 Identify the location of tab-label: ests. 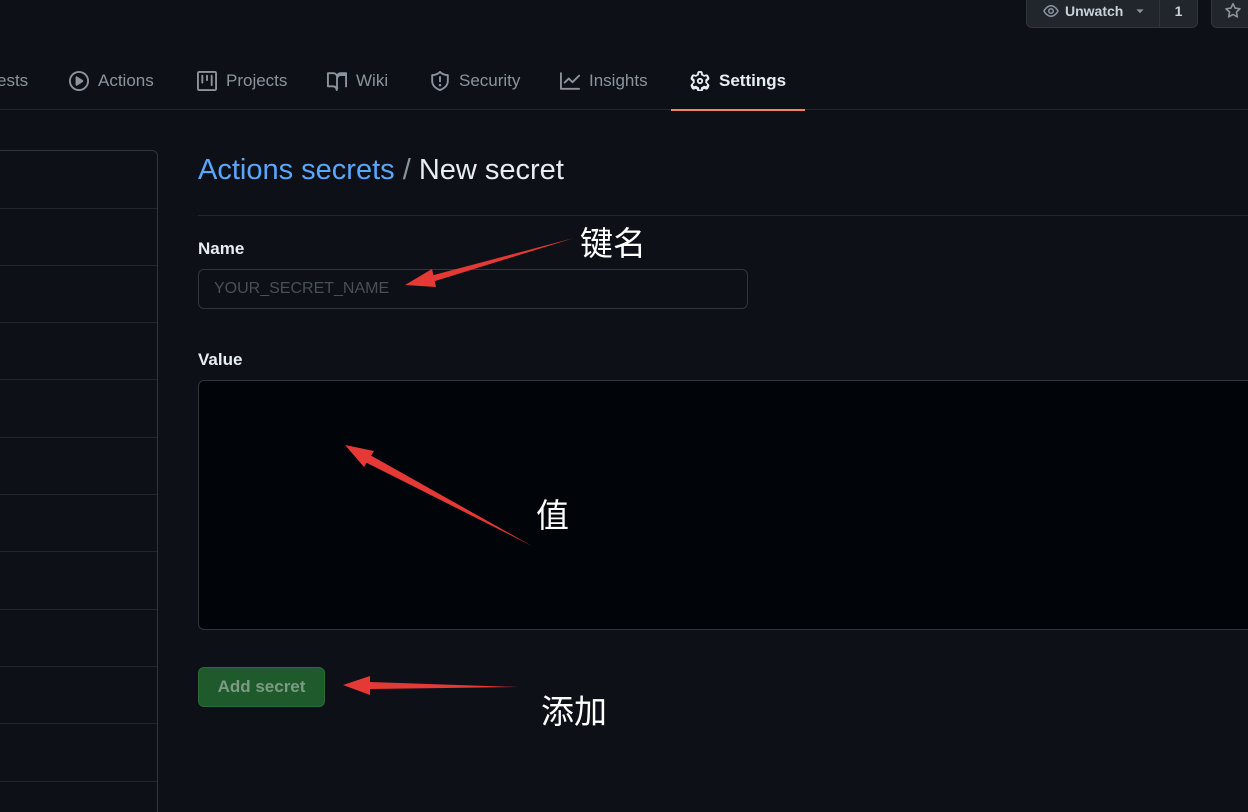
(14, 80).